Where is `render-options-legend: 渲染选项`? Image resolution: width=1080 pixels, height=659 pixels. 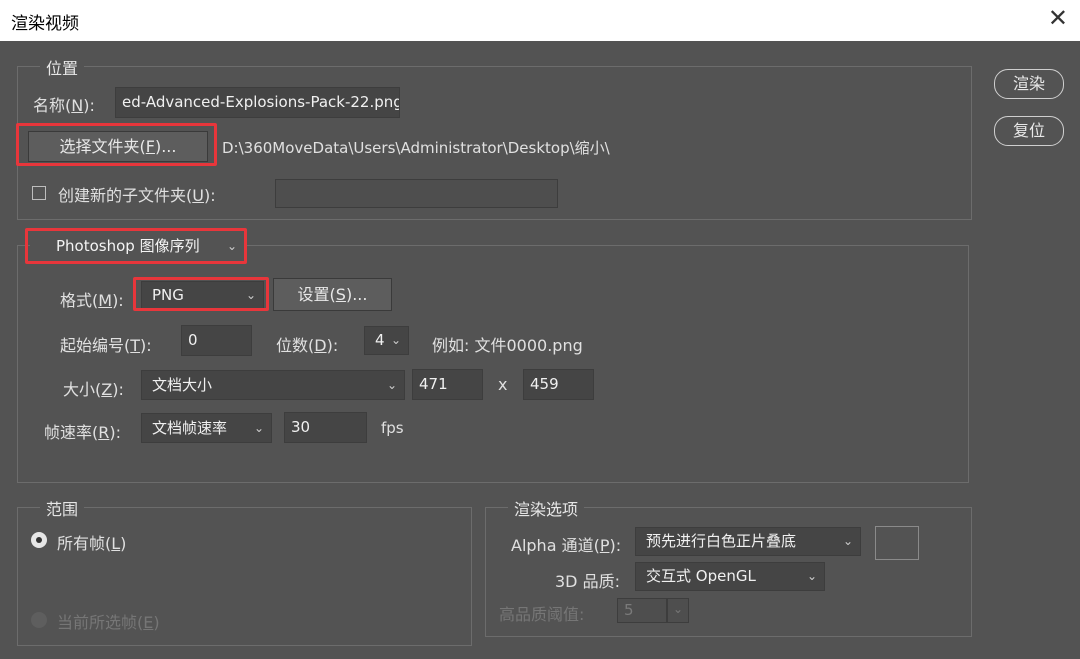
render-options-legend: 渲染选项 is located at coordinates (546, 508).